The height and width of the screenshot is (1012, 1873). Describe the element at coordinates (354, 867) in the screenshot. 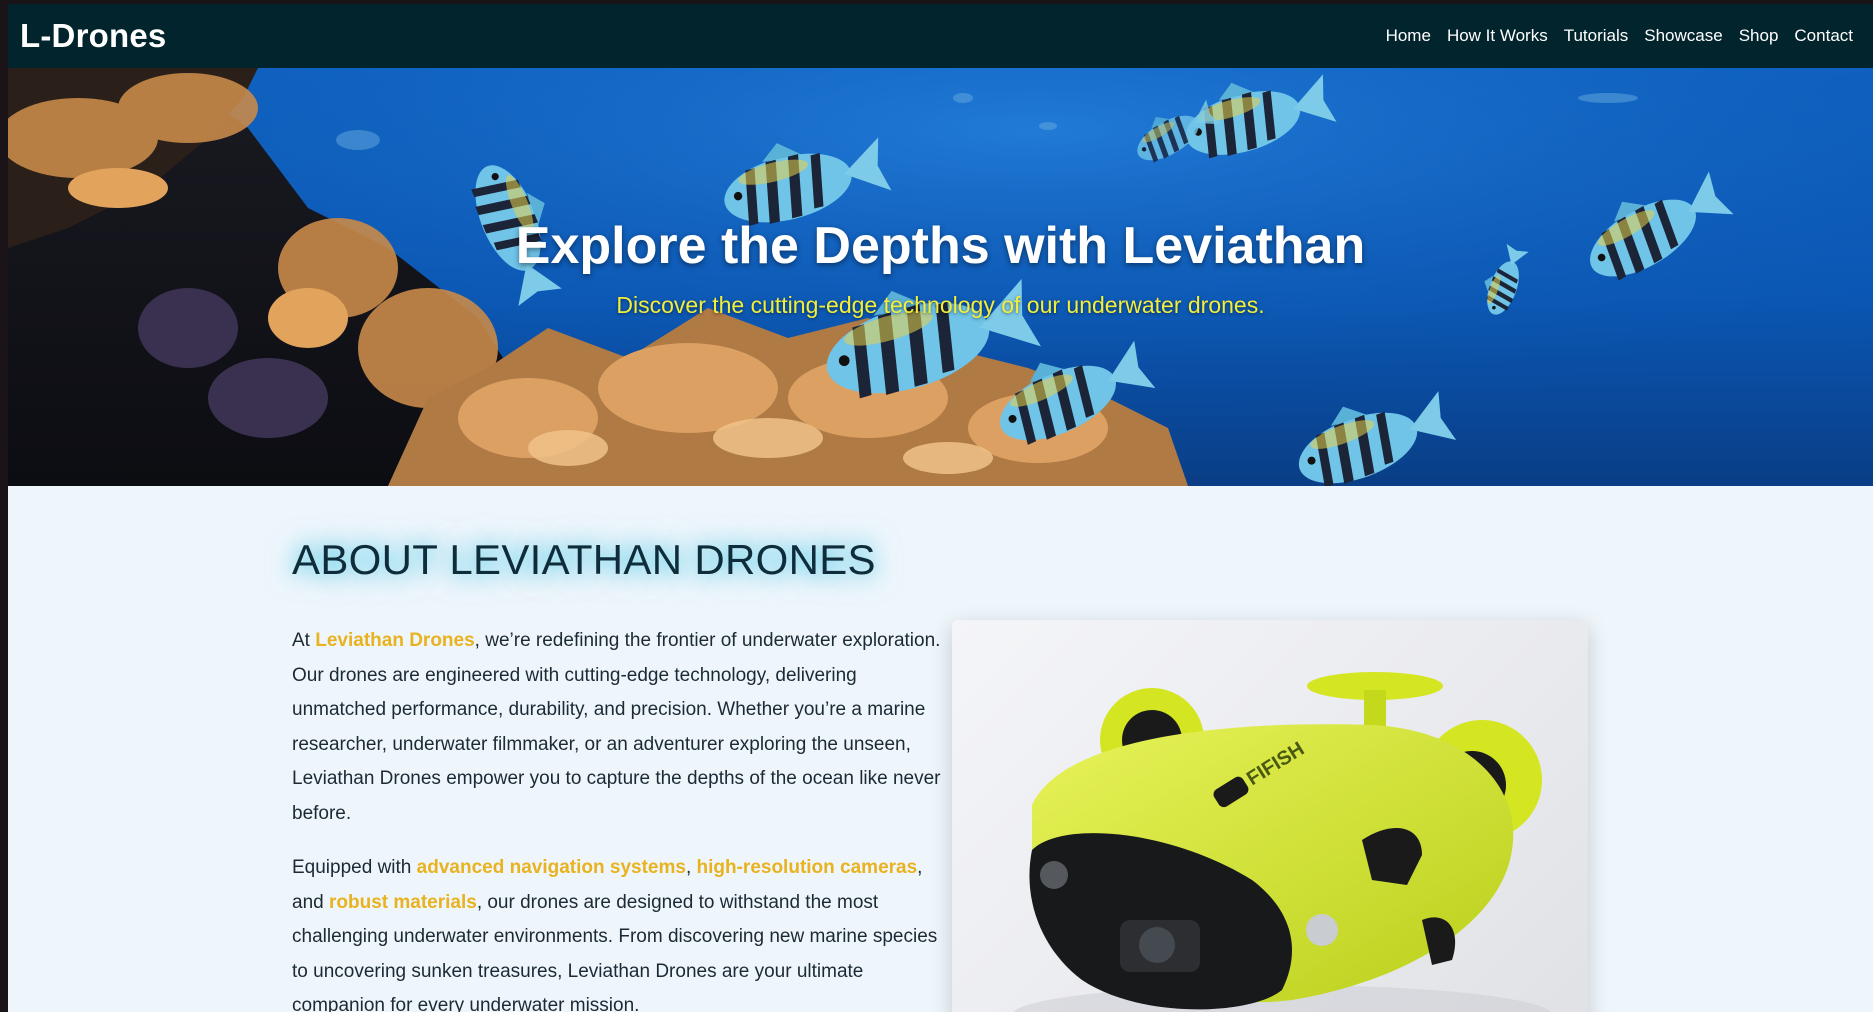

I see `text-run: Equipped with` at that location.